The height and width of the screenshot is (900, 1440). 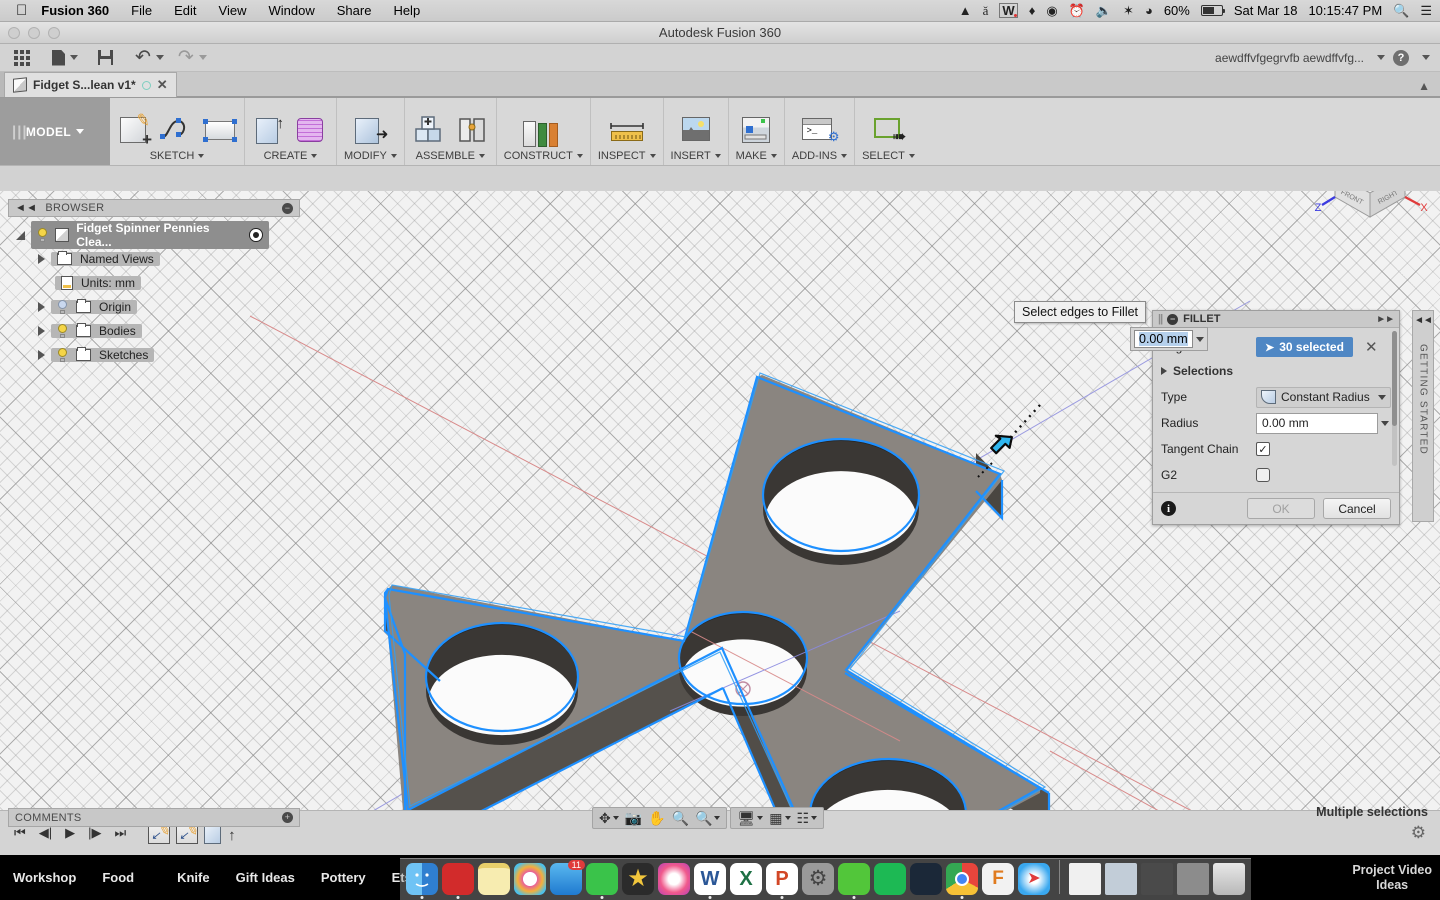 I want to click on zoom-window-icon: 🔍, so click(x=707, y=818).